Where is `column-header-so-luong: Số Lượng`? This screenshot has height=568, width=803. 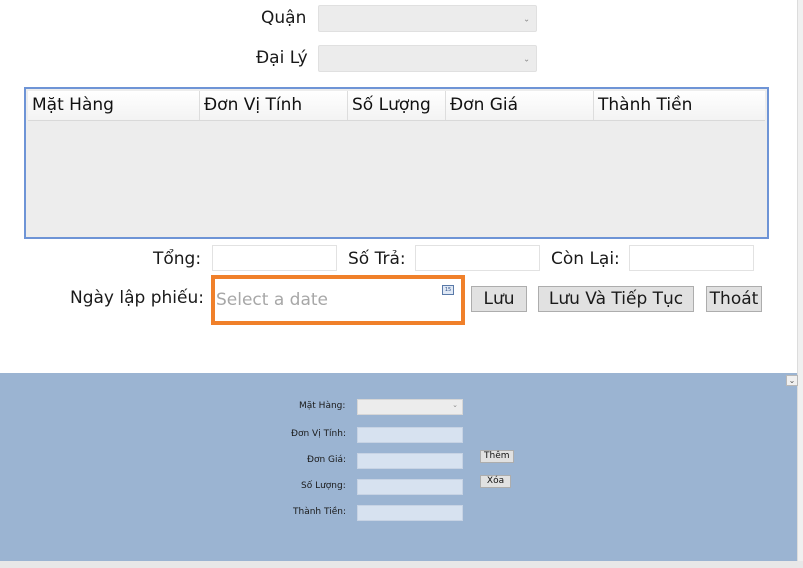
column-header-so-luong: Số Lượng is located at coordinates (397, 105).